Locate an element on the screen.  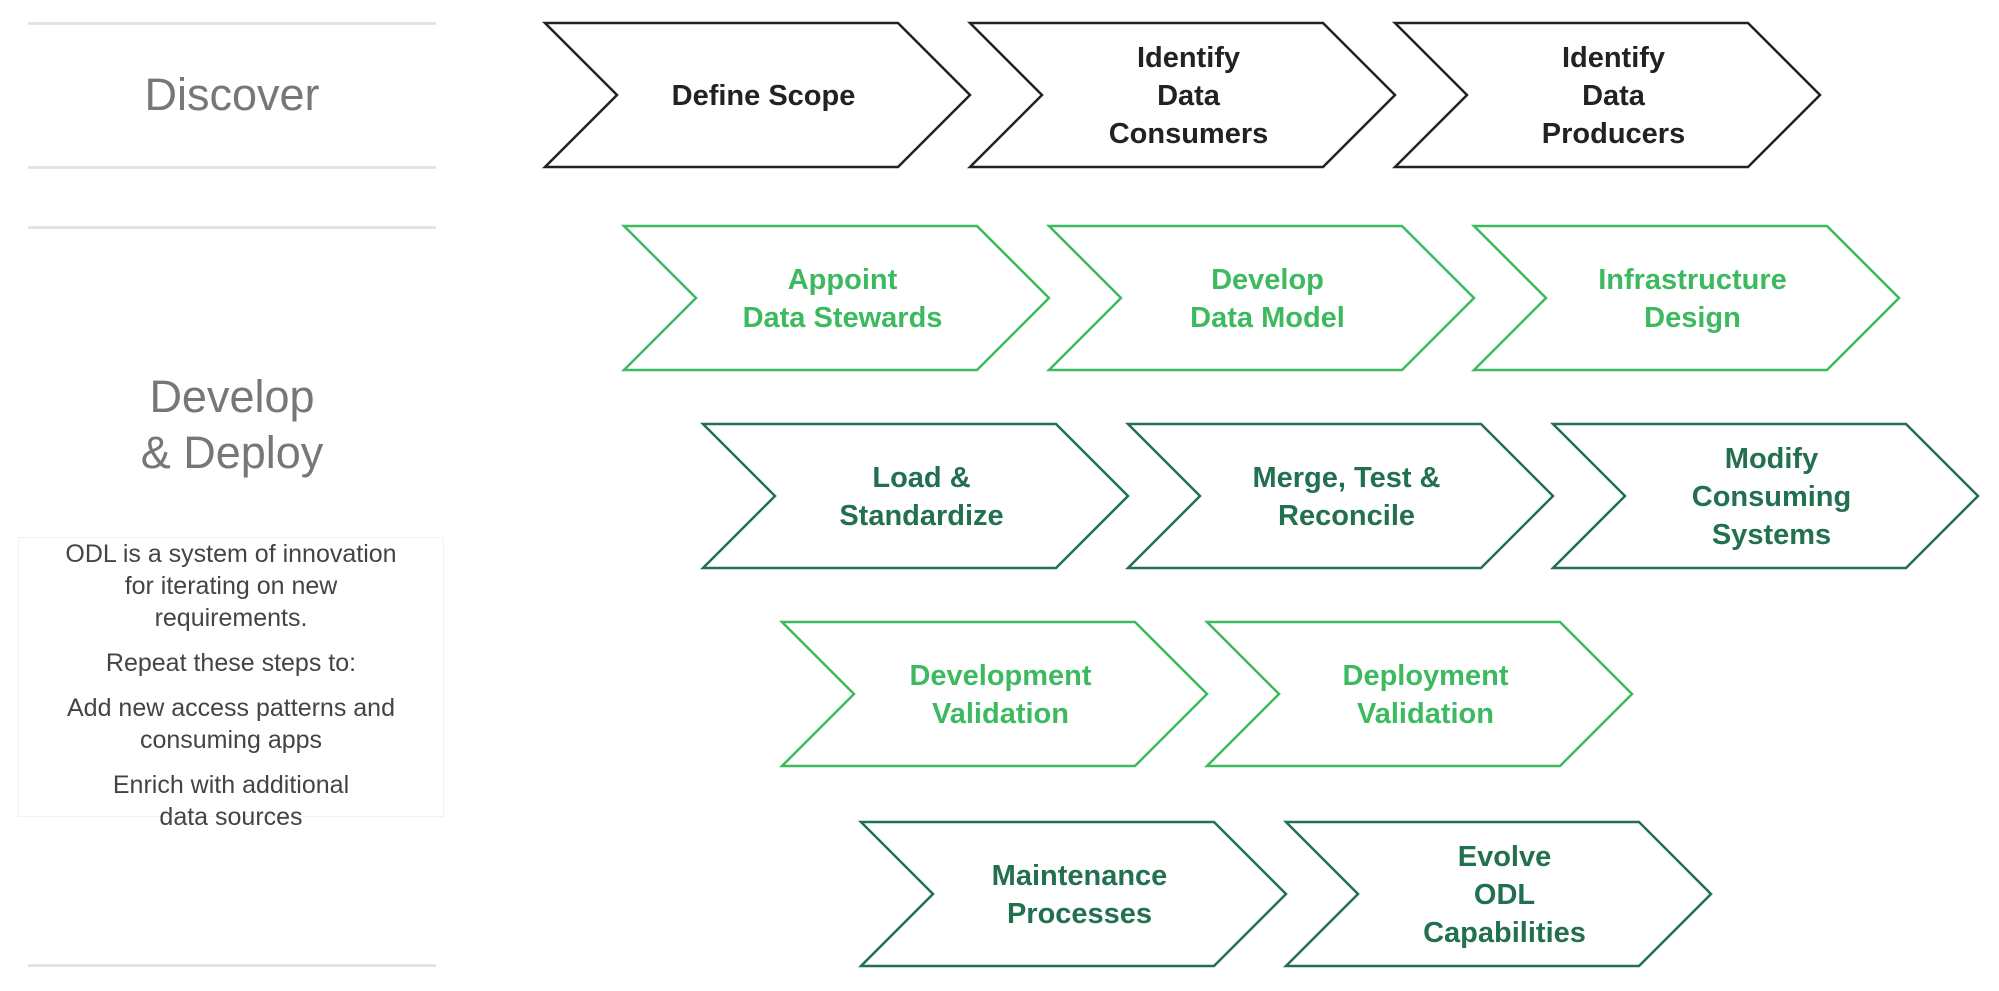
process-step-label: Define Scope is located at coordinates (764, 96).